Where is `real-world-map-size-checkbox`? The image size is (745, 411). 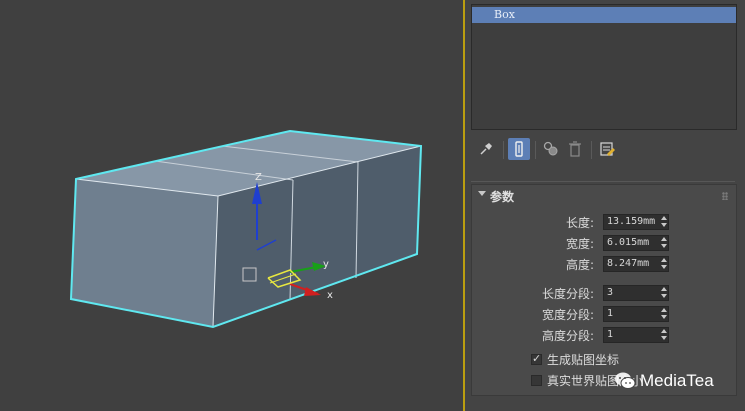
real-world-map-size-checkbox is located at coordinates (536, 380).